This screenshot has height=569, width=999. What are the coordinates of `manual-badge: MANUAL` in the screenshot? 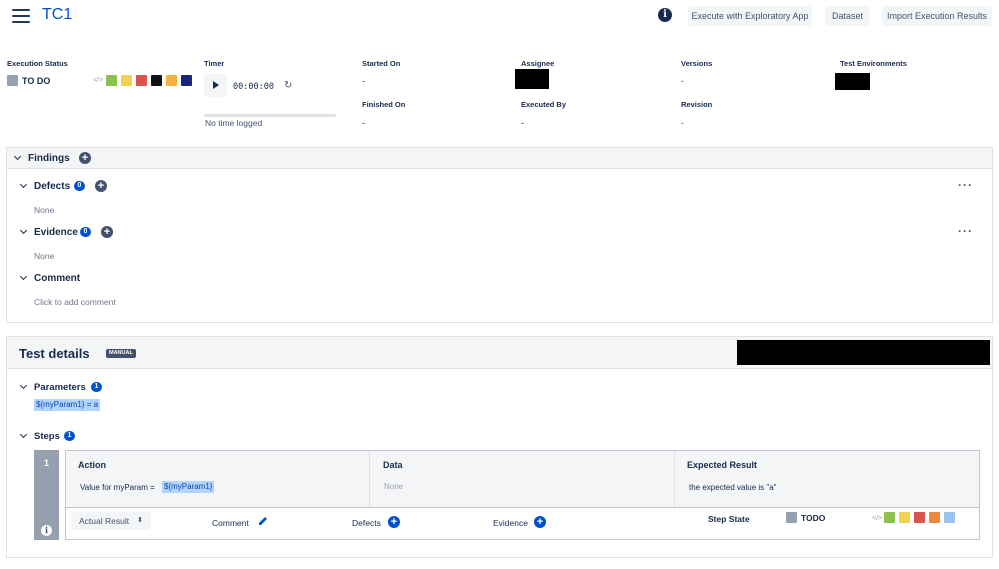 It's located at (121, 353).